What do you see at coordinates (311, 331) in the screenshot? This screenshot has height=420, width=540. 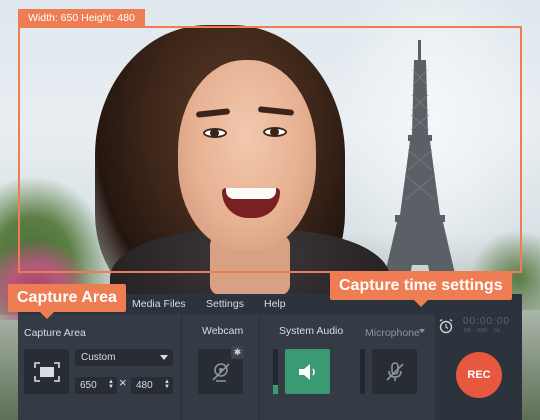 I see `system-audio-label: System Audio` at bounding box center [311, 331].